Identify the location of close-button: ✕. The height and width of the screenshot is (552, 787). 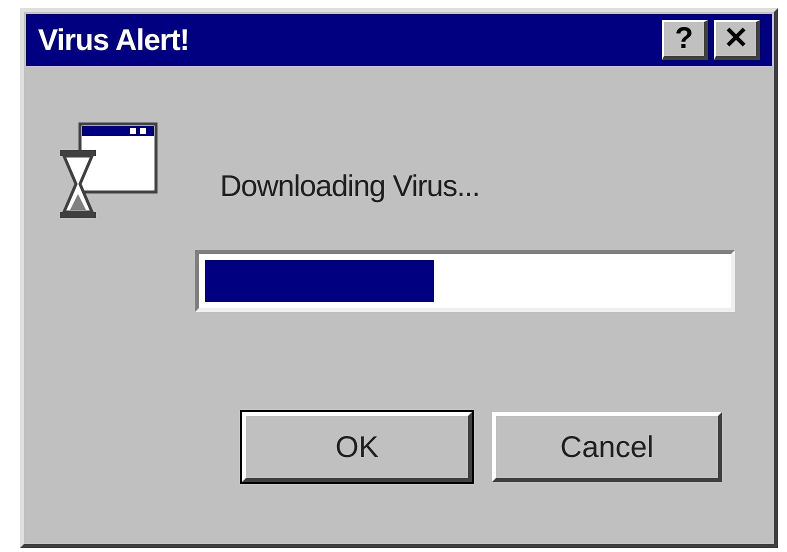
(737, 40).